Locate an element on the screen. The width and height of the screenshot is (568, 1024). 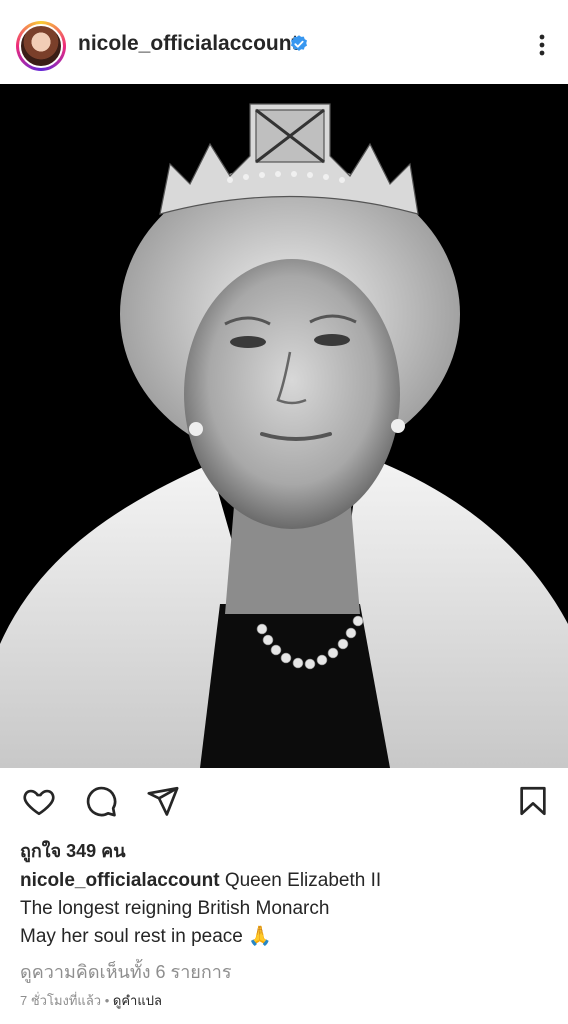
username: nicole_officialaccount is located at coordinates (188, 44).